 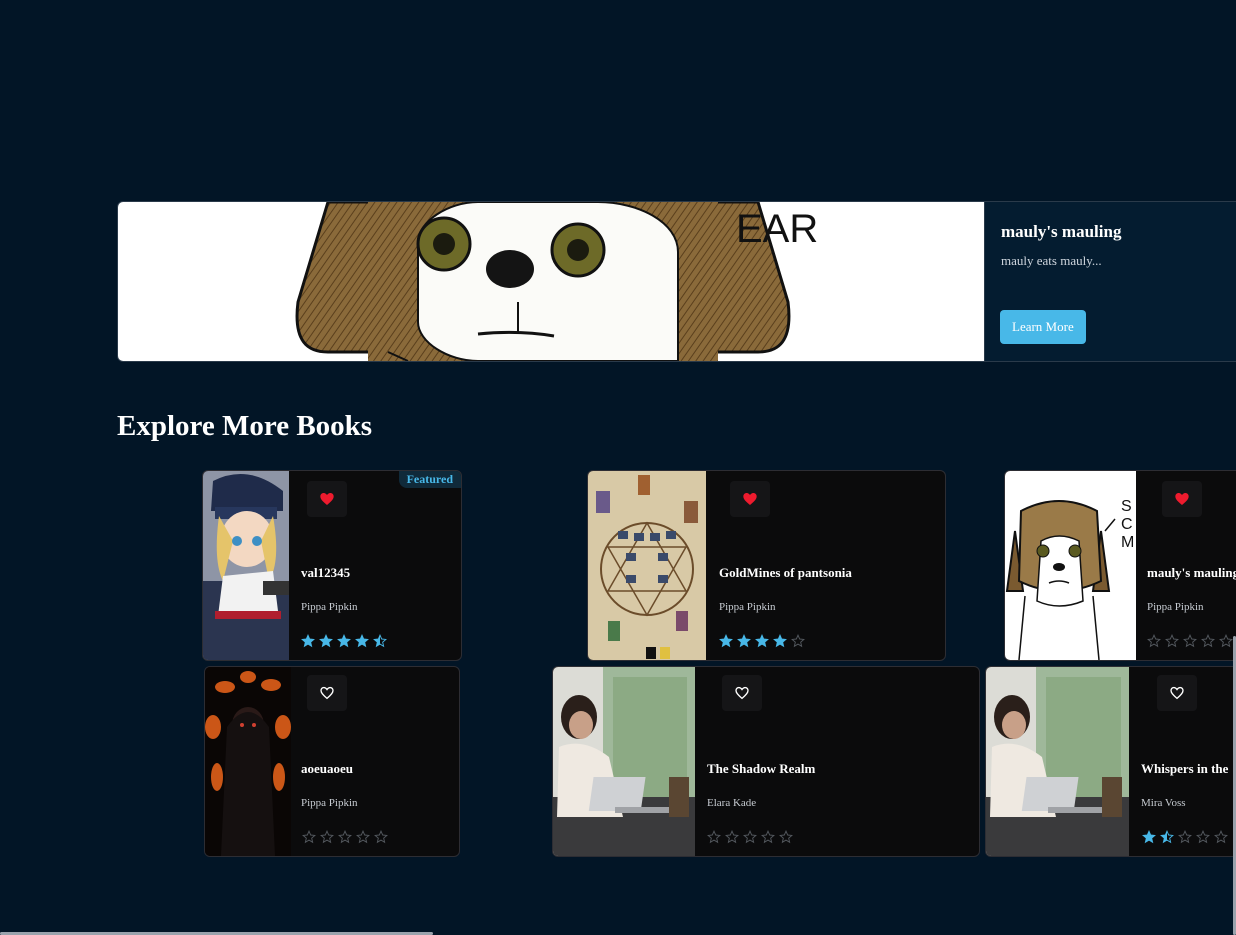 I want to click on book-title: val12345, so click(x=325, y=573).